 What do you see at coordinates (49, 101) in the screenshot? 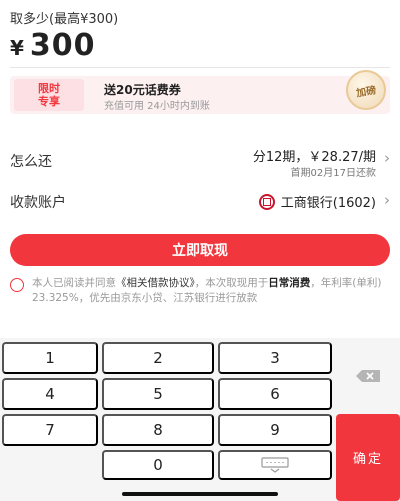
I see `promo-tag-line2: 专享` at bounding box center [49, 101].